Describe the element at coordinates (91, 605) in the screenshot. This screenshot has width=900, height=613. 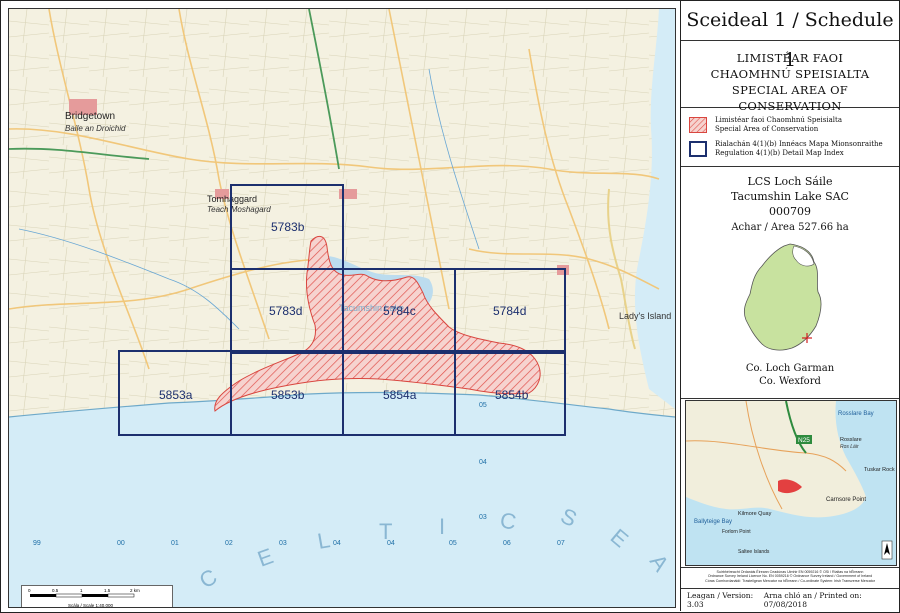
I see `scale-label: Scála / Scale 1:40,000` at that location.